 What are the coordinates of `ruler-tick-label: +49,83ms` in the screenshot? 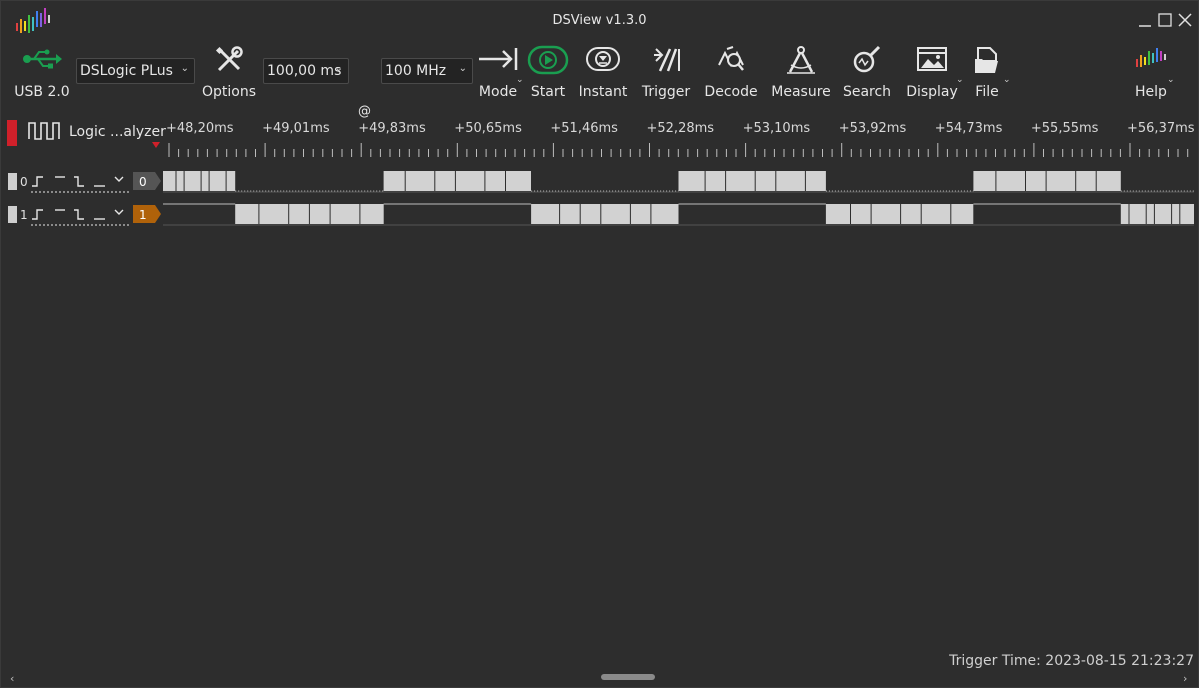 It's located at (392, 128).